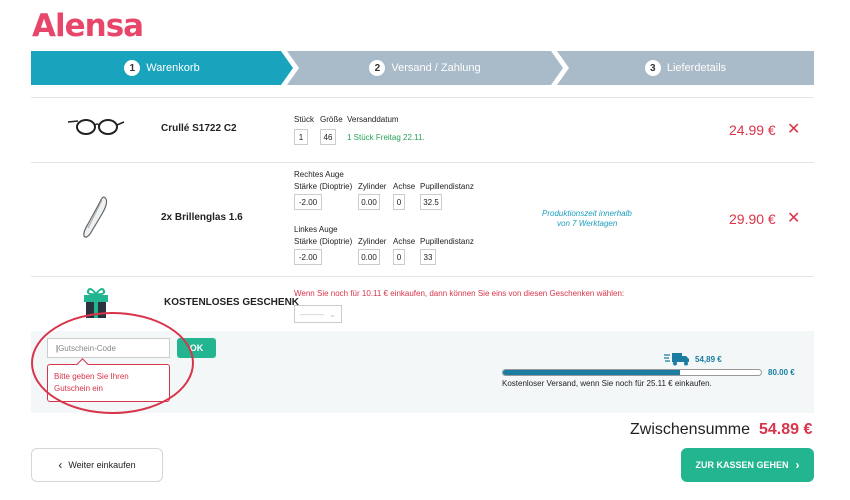  What do you see at coordinates (399, 257) in the screenshot?
I see `left-axis-field: 0` at bounding box center [399, 257].